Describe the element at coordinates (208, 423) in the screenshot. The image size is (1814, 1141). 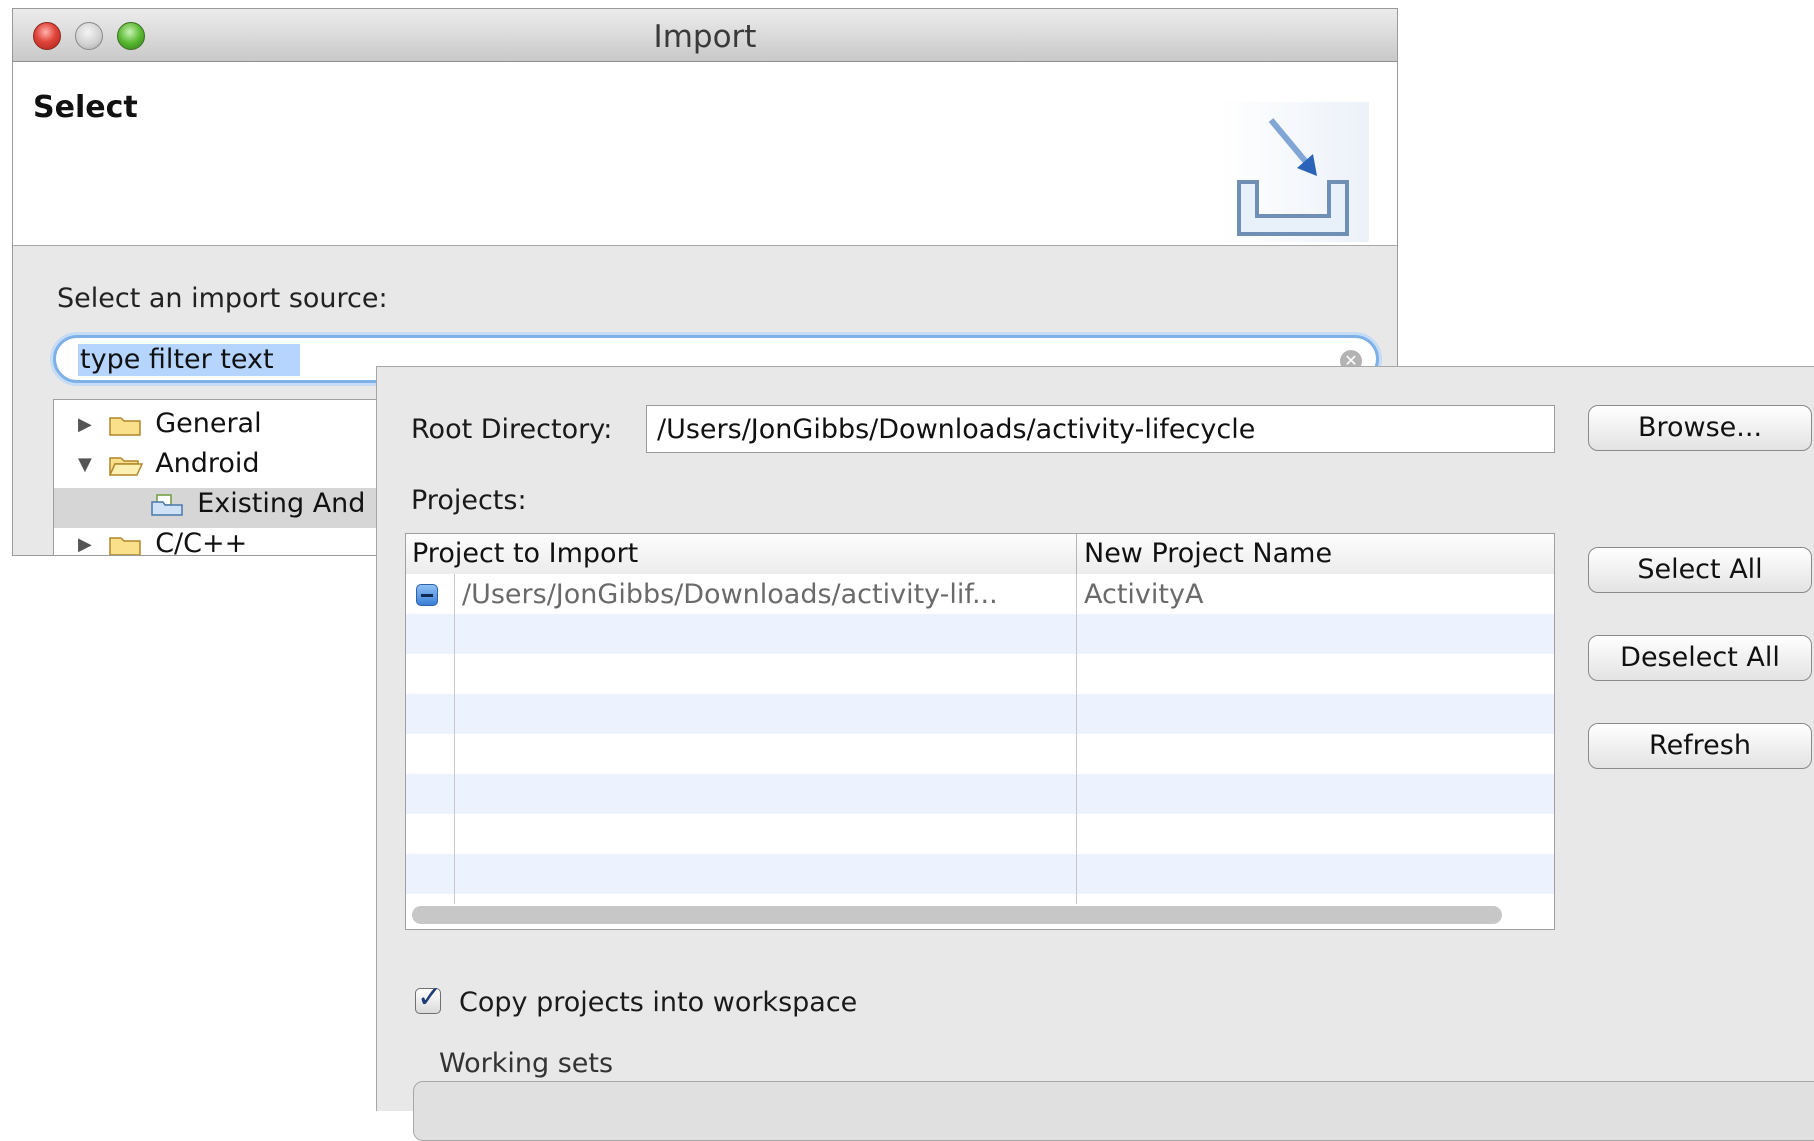
I see `tree-item-label: General` at that location.